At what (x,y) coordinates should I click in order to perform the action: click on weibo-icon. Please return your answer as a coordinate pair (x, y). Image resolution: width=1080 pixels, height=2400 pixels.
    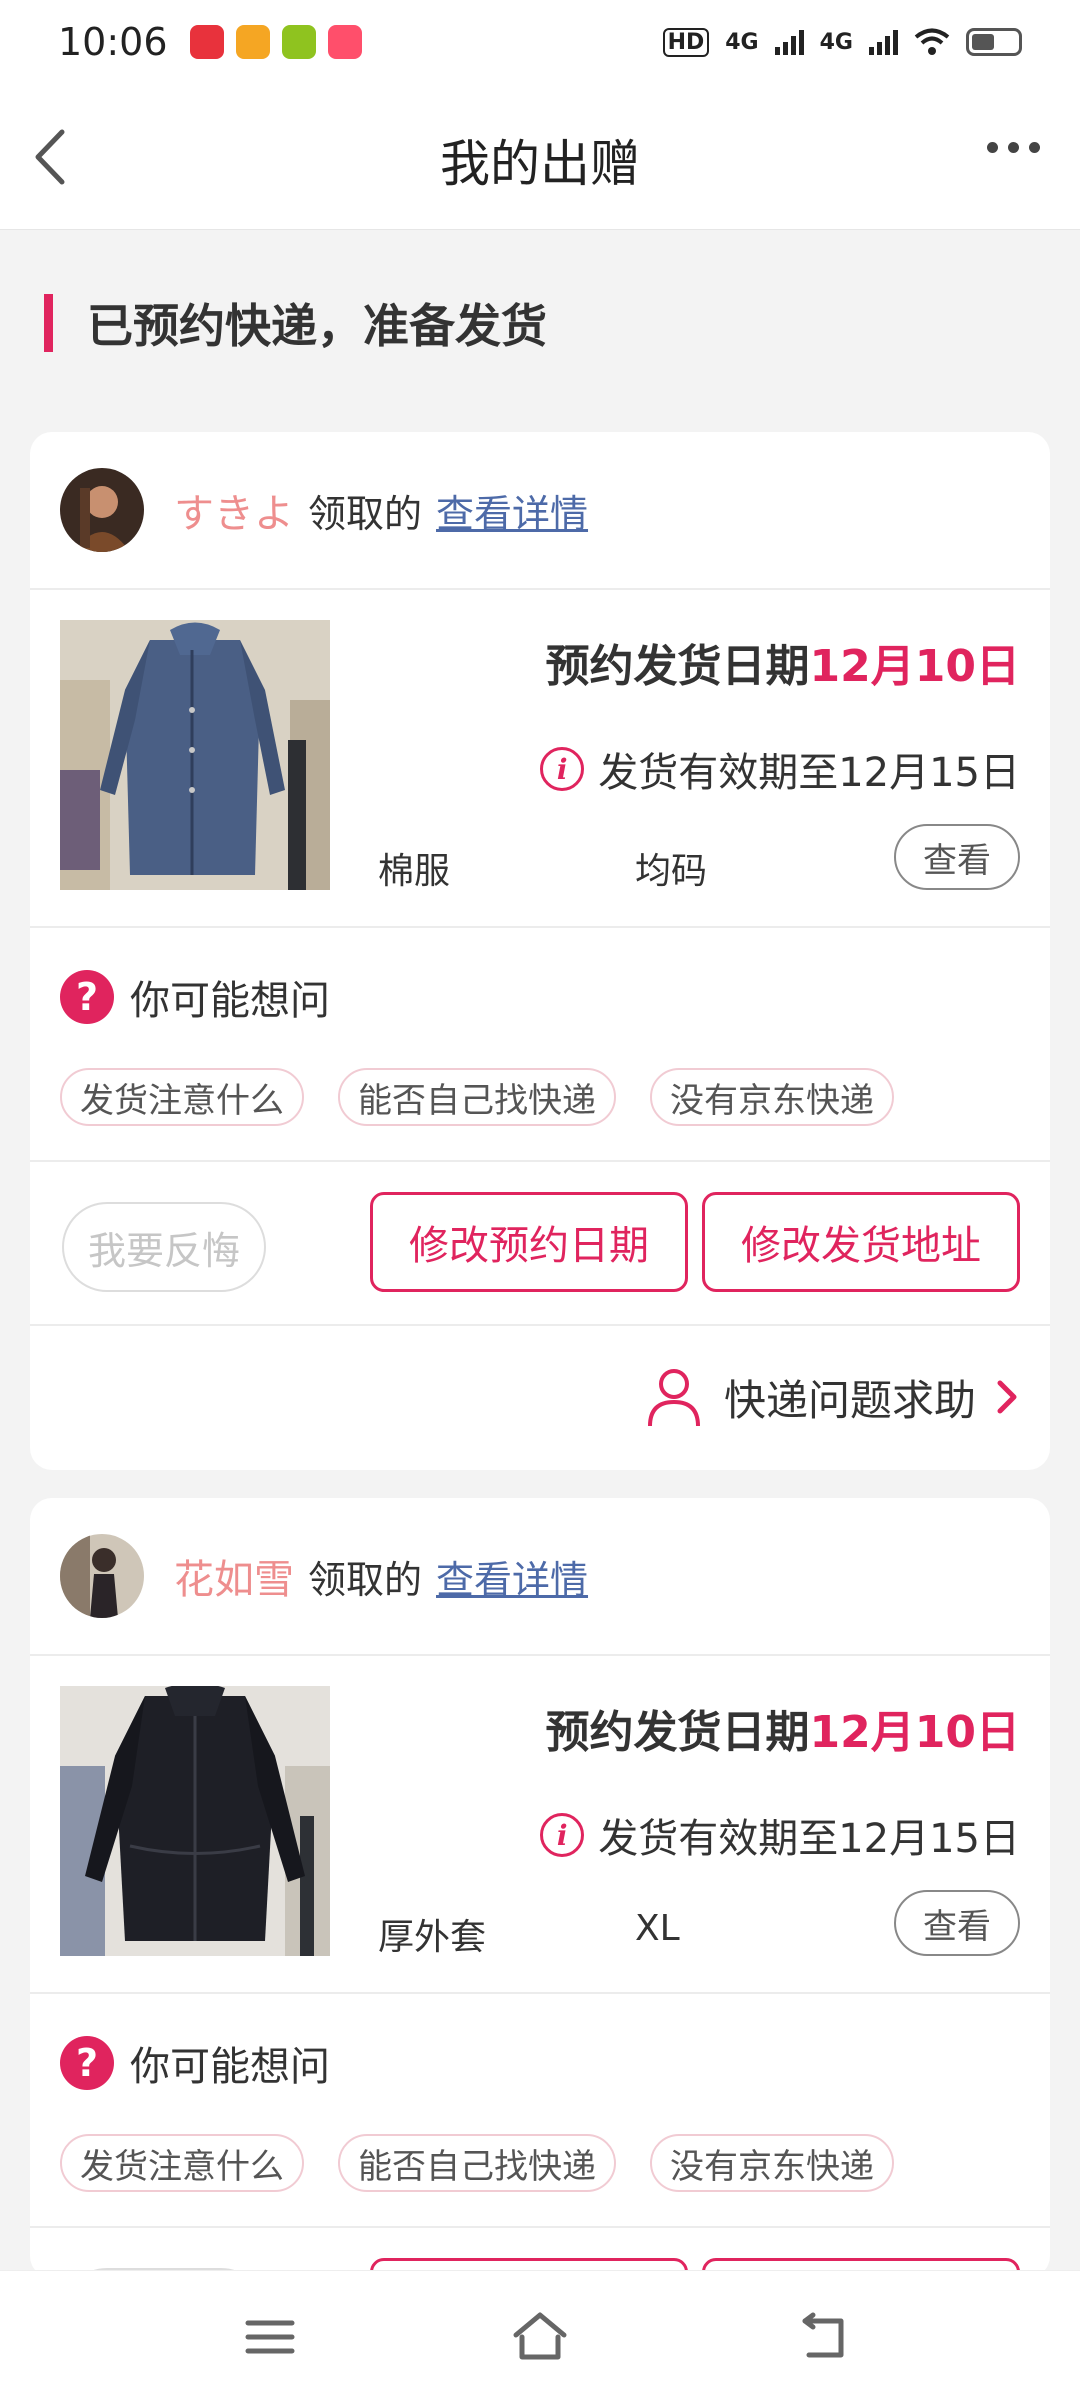
    Looking at the image, I should click on (252, 42).